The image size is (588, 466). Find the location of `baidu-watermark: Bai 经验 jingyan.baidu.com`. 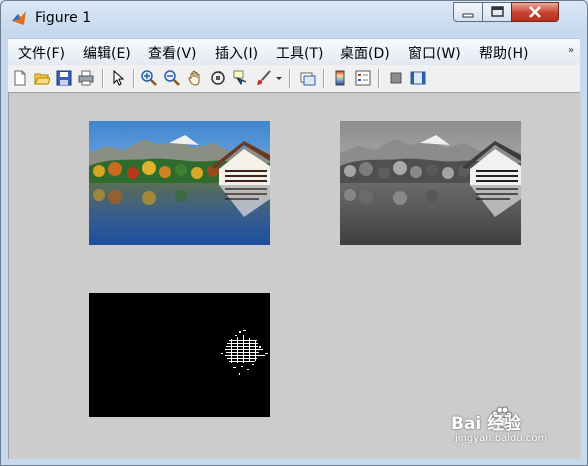

baidu-watermark: Bai 经验 jingyan.baidu.com is located at coordinates (516, 430).